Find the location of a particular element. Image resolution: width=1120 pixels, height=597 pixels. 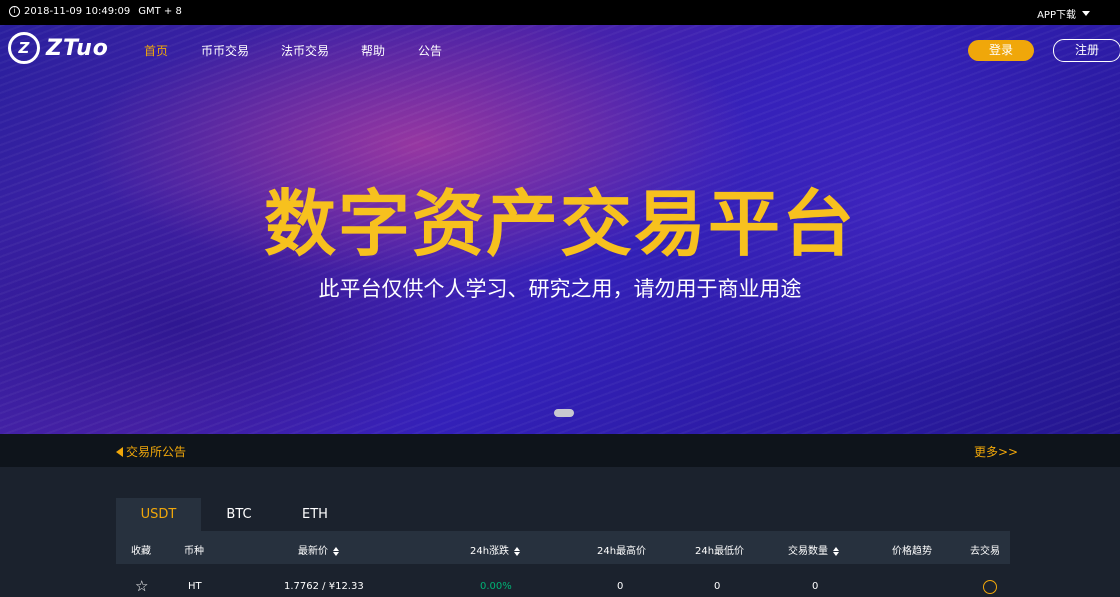

nav-item-announcements-wrap: 公告 is located at coordinates (430, 50).